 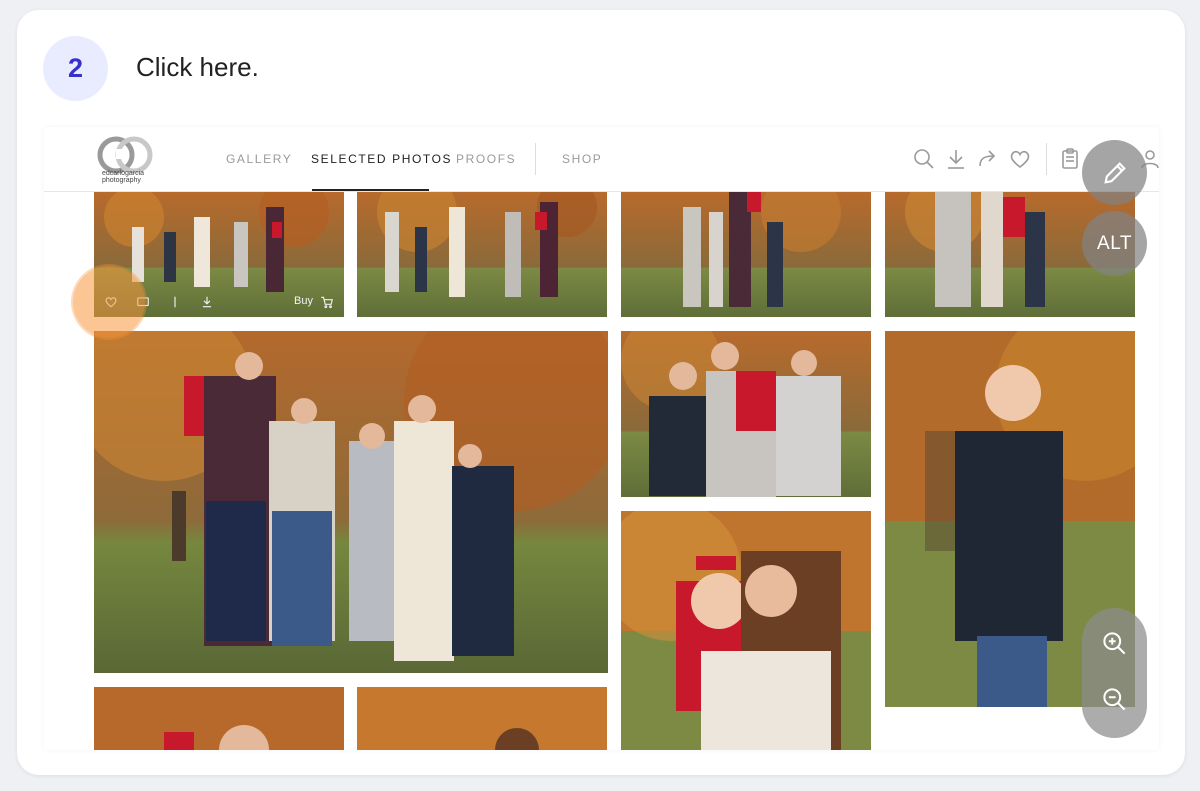 What do you see at coordinates (327, 302) in the screenshot?
I see `cart-icon` at bounding box center [327, 302].